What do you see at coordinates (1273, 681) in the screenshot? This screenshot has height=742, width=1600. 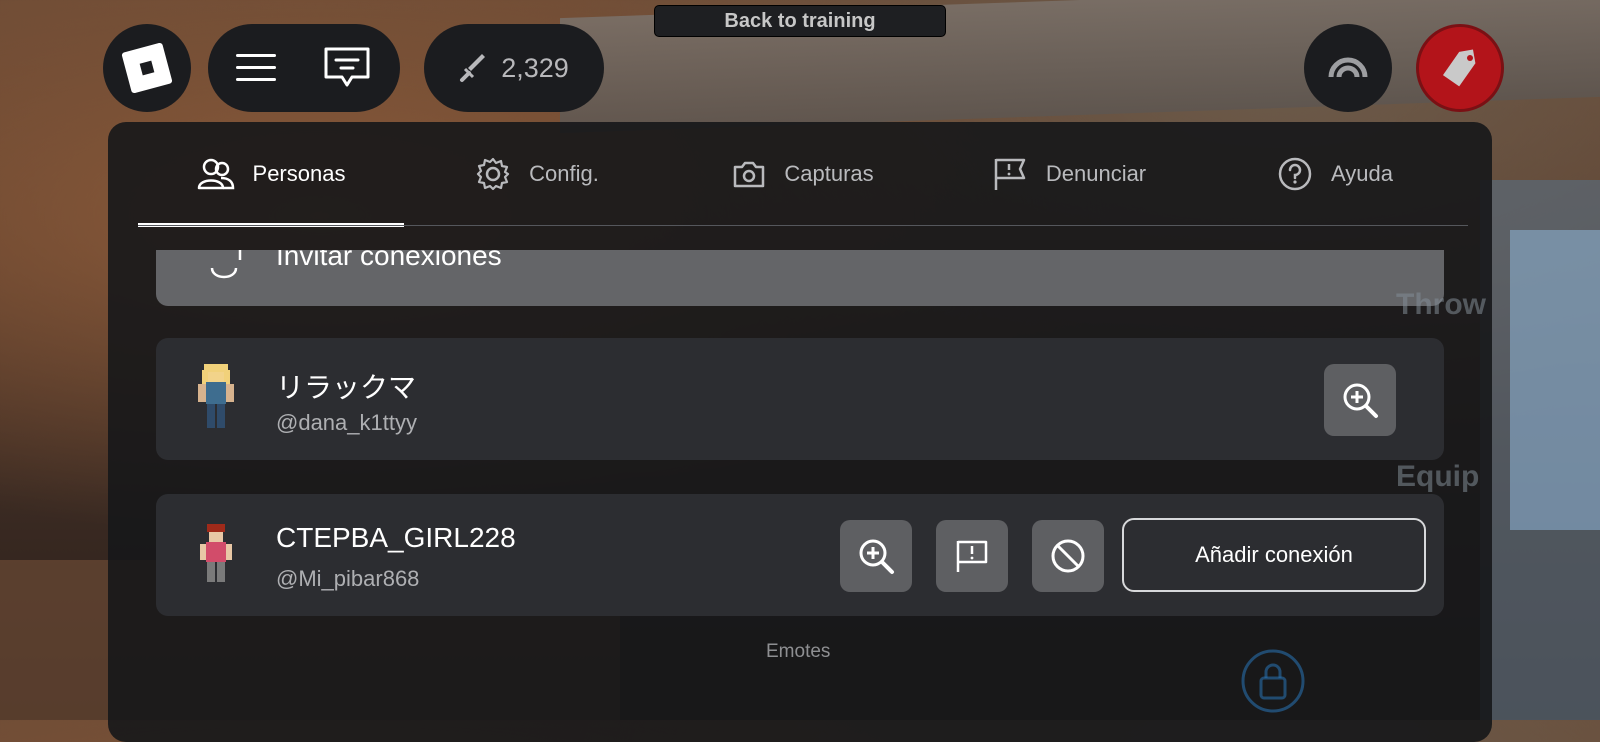 I see `shift-lock-icon` at bounding box center [1273, 681].